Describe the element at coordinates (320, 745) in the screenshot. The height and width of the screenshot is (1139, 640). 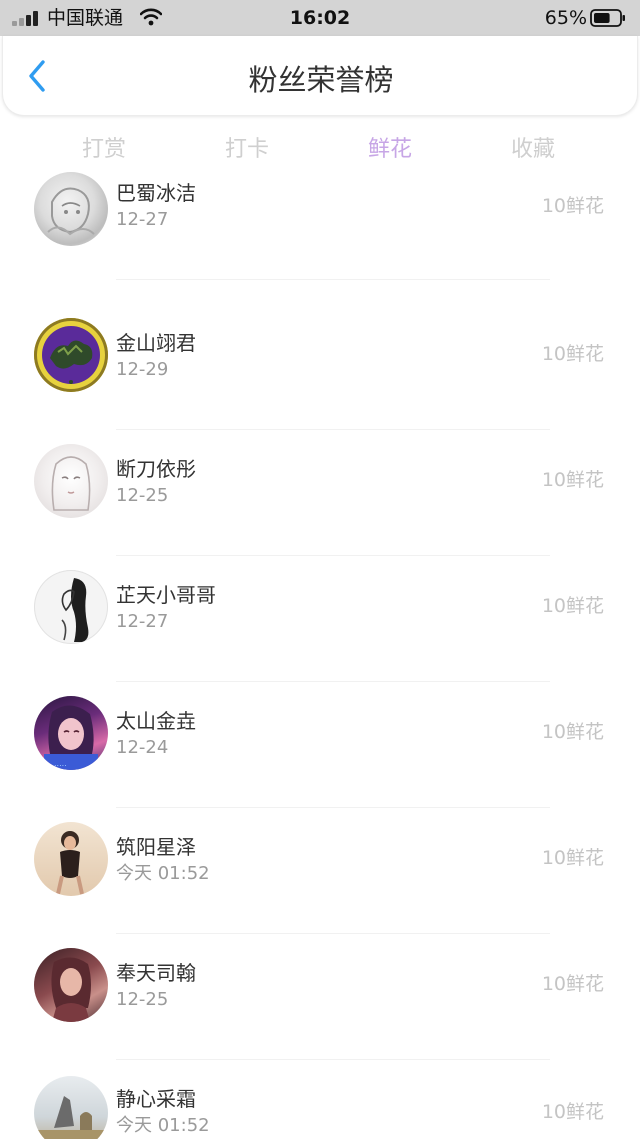
I see `list-item: ..... 太山金垚 12-24 10鲜花` at that location.